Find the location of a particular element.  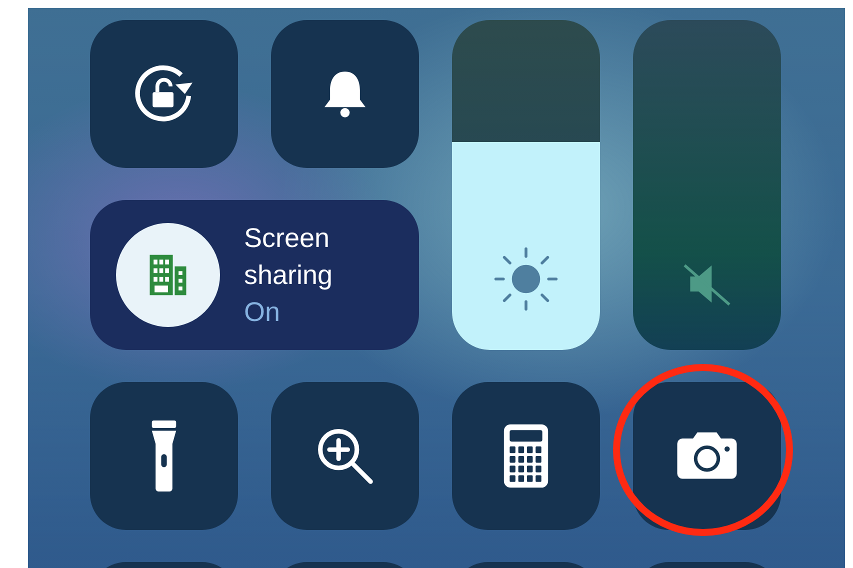

calculator-icon is located at coordinates (526, 456).